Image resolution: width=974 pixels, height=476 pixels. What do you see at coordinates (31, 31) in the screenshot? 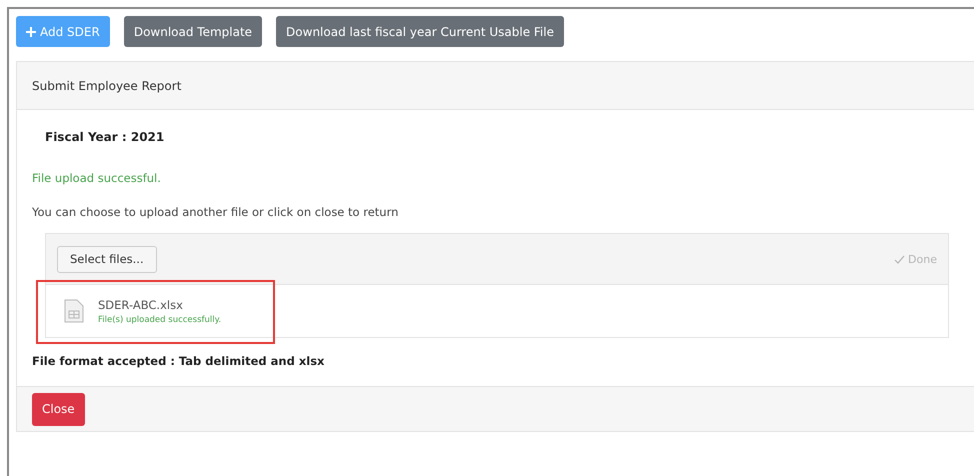
I see `plus-icon` at bounding box center [31, 31].